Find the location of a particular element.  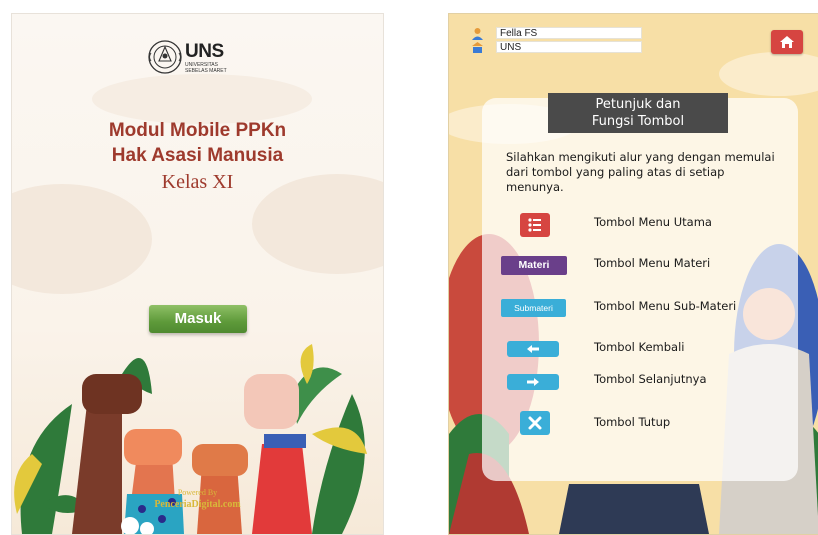

legend-row-next: Tombol Selanjutnya is located at coordinates (633, 385).